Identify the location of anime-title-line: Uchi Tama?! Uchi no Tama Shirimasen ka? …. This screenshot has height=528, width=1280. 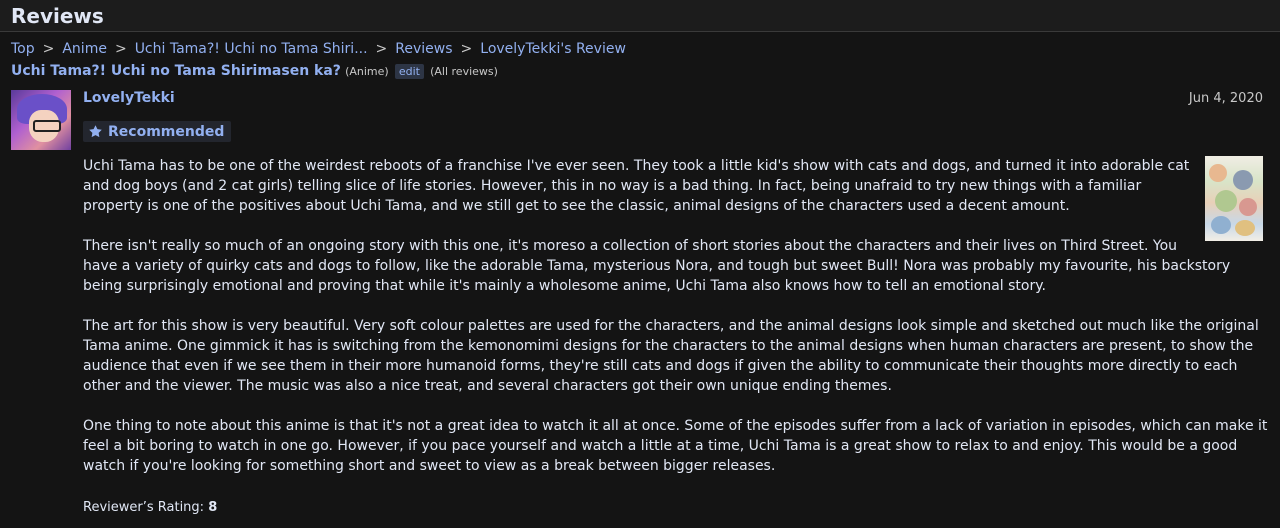
(254, 71).